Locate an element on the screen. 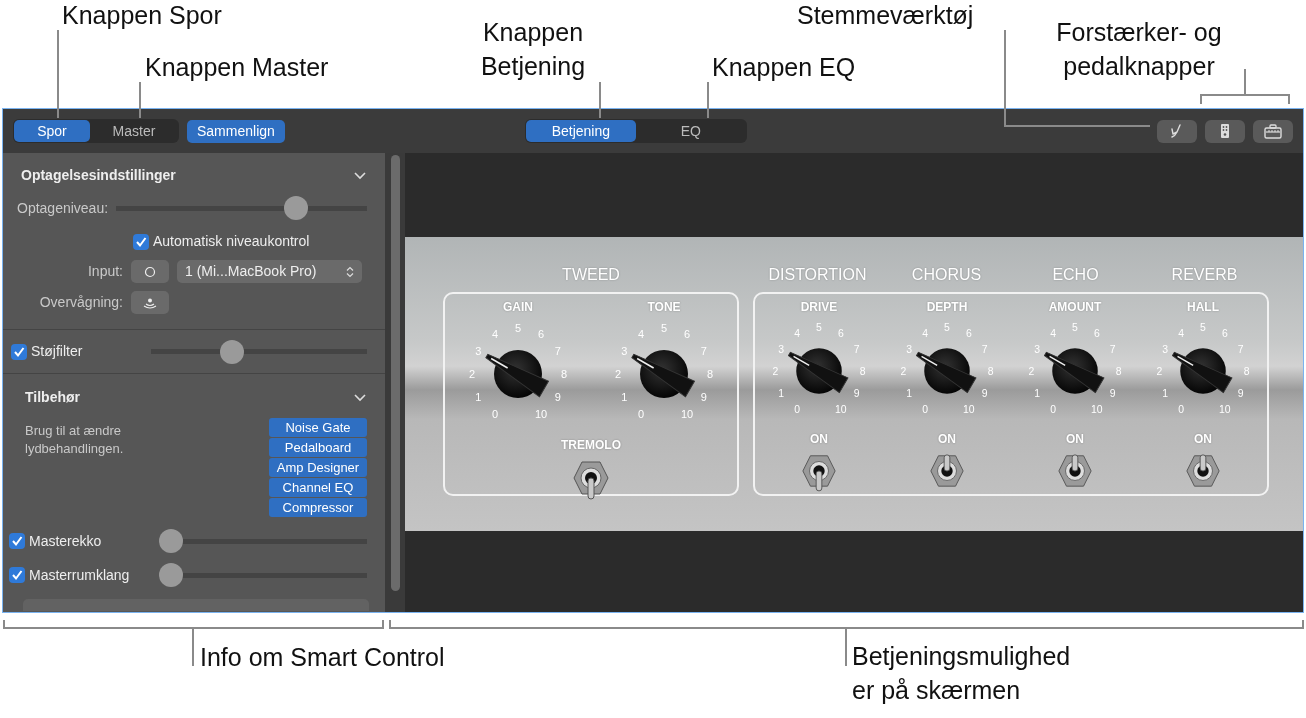 This screenshot has height=718, width=1306. field-label: Overvågning: is located at coordinates (80, 302).